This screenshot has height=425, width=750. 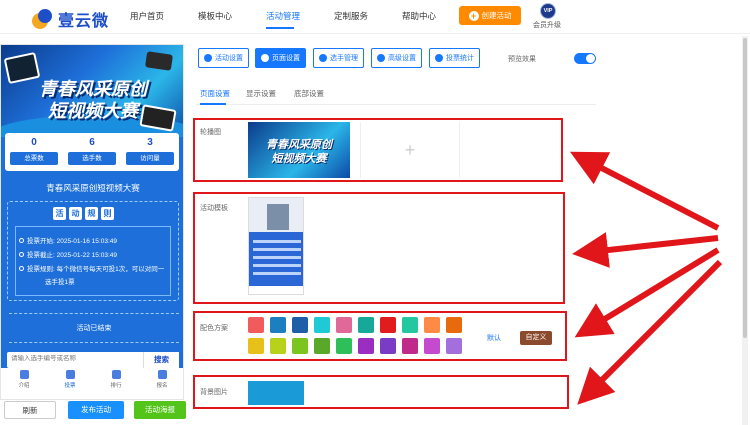 What do you see at coordinates (745, 230) in the screenshot?
I see `page-scrollbar` at bounding box center [745, 230].